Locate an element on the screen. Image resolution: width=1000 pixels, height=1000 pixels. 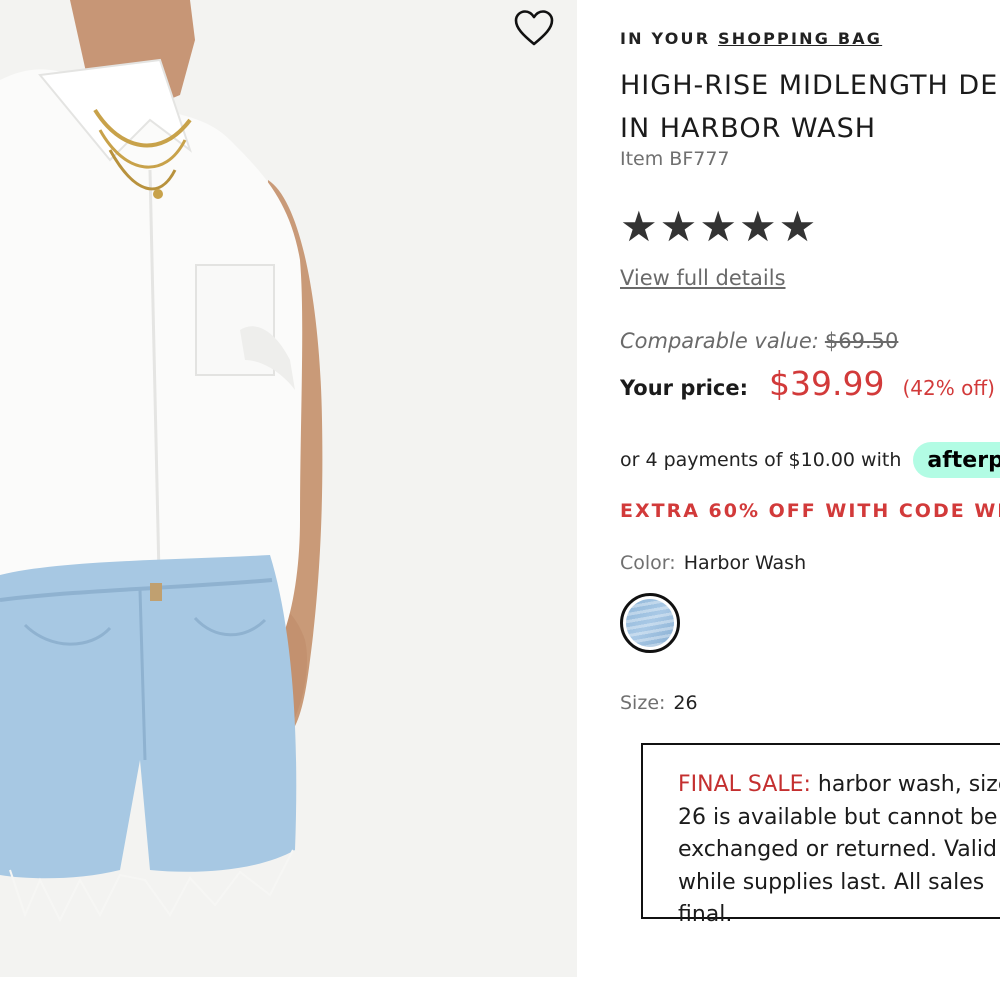
in-bag-prefix: IN YOUR is located at coordinates (669, 38).